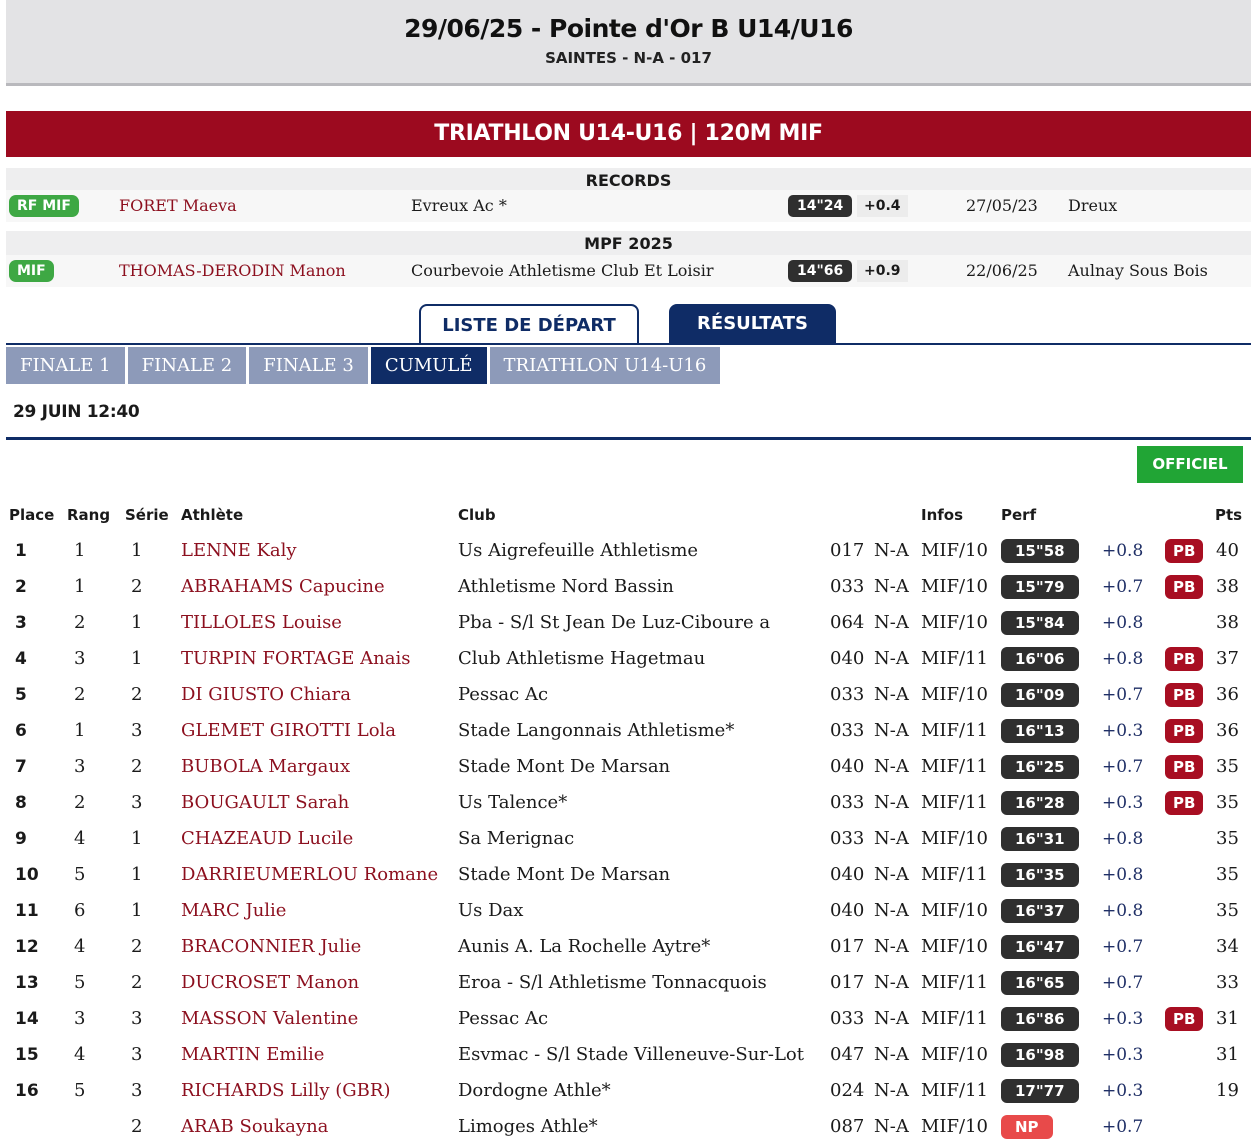 The image size is (1259, 1142). What do you see at coordinates (820, 206) in the screenshot?
I see `record-perf: 14"24` at bounding box center [820, 206].